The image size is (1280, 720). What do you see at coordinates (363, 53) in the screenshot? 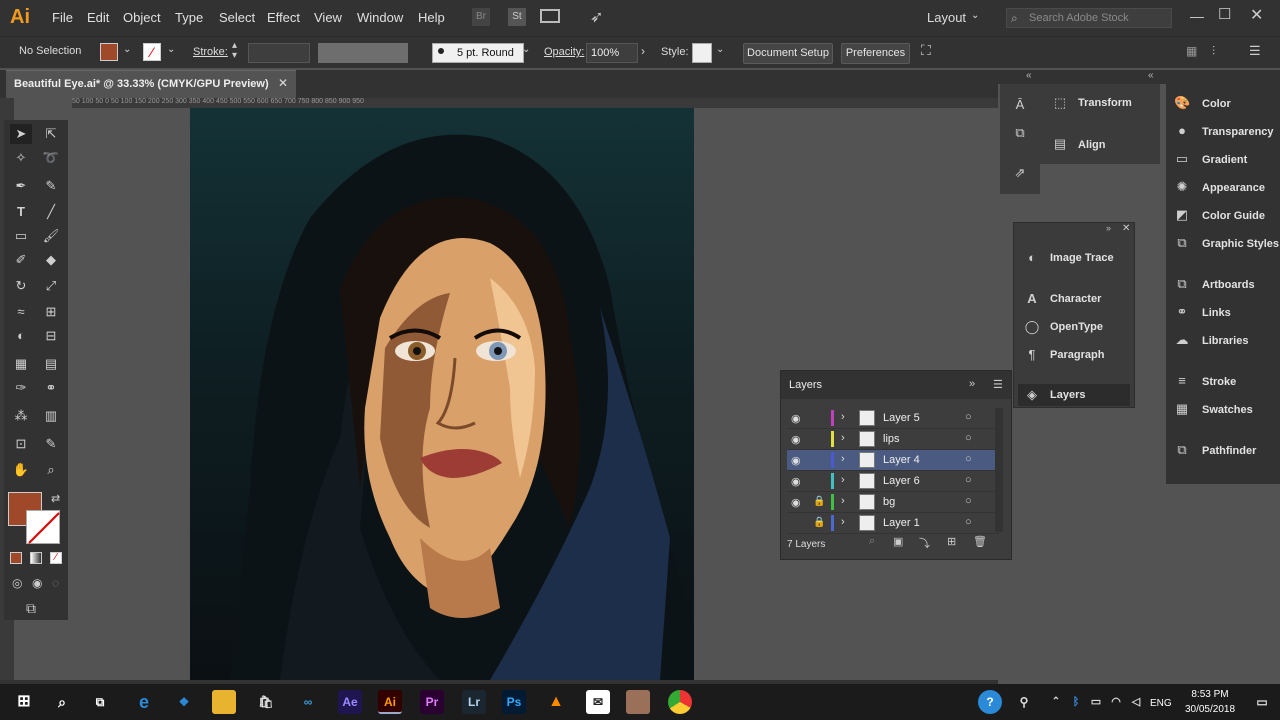
I see `variable-width-profile` at bounding box center [363, 53].